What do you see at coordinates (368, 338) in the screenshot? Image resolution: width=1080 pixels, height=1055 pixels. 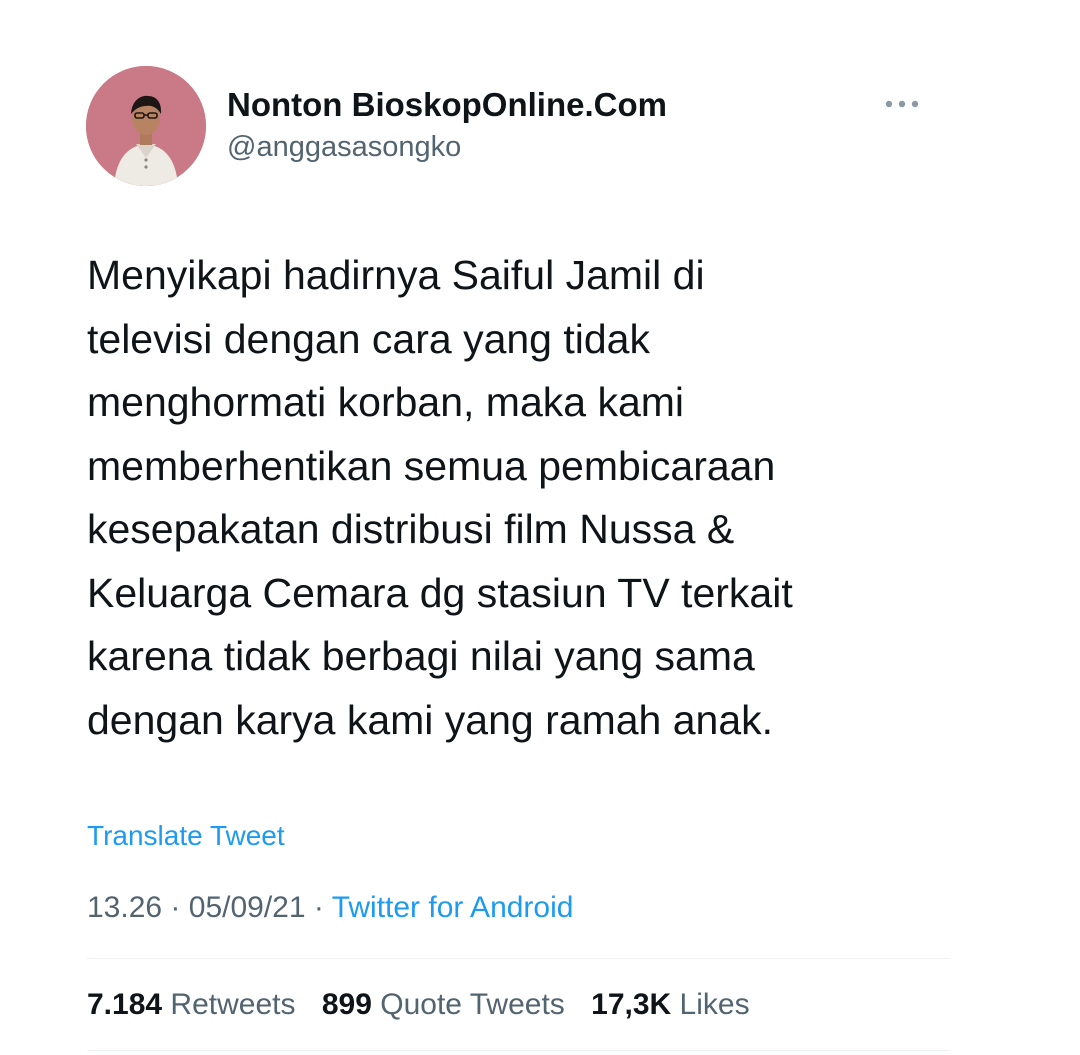 I see `tweet-text-line: televisi dengan cara yang tidak` at bounding box center [368, 338].